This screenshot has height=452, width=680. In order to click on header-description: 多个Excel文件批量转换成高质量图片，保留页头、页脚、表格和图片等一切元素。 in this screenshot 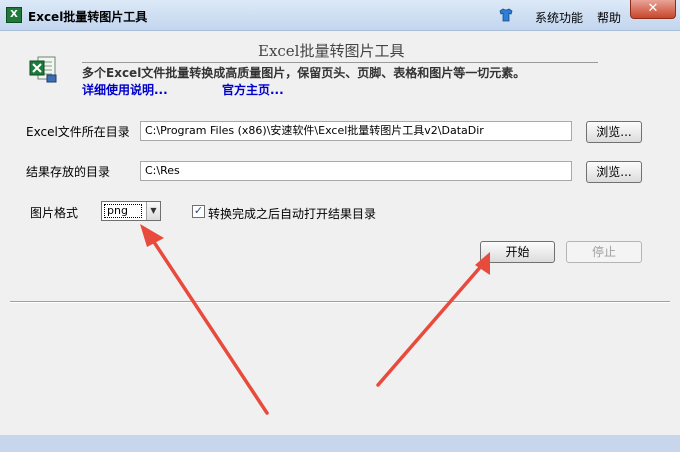, I will do `click(304, 73)`.